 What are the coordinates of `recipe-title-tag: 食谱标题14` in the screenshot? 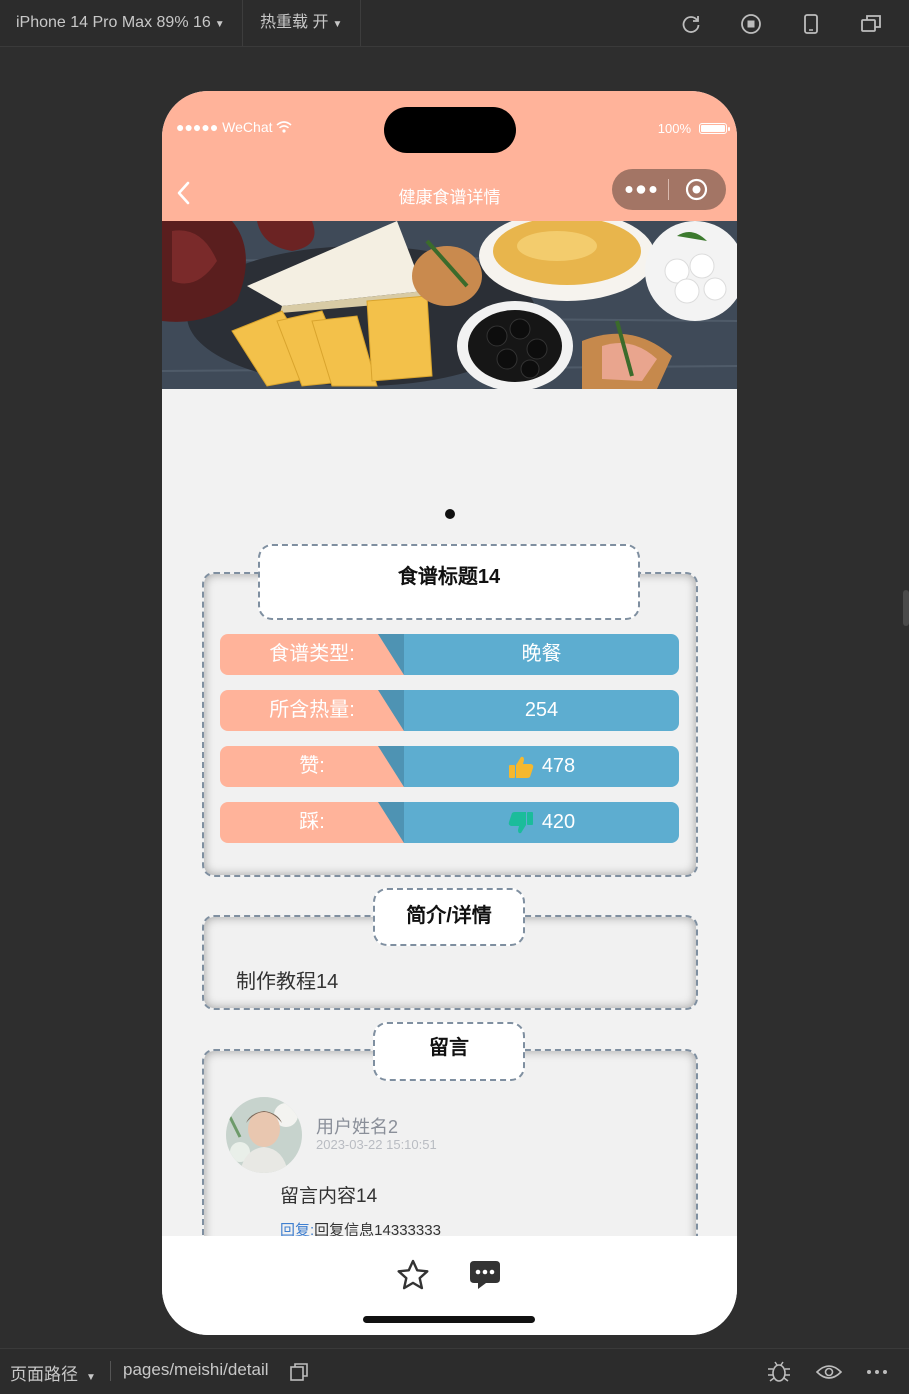 It's located at (449, 582).